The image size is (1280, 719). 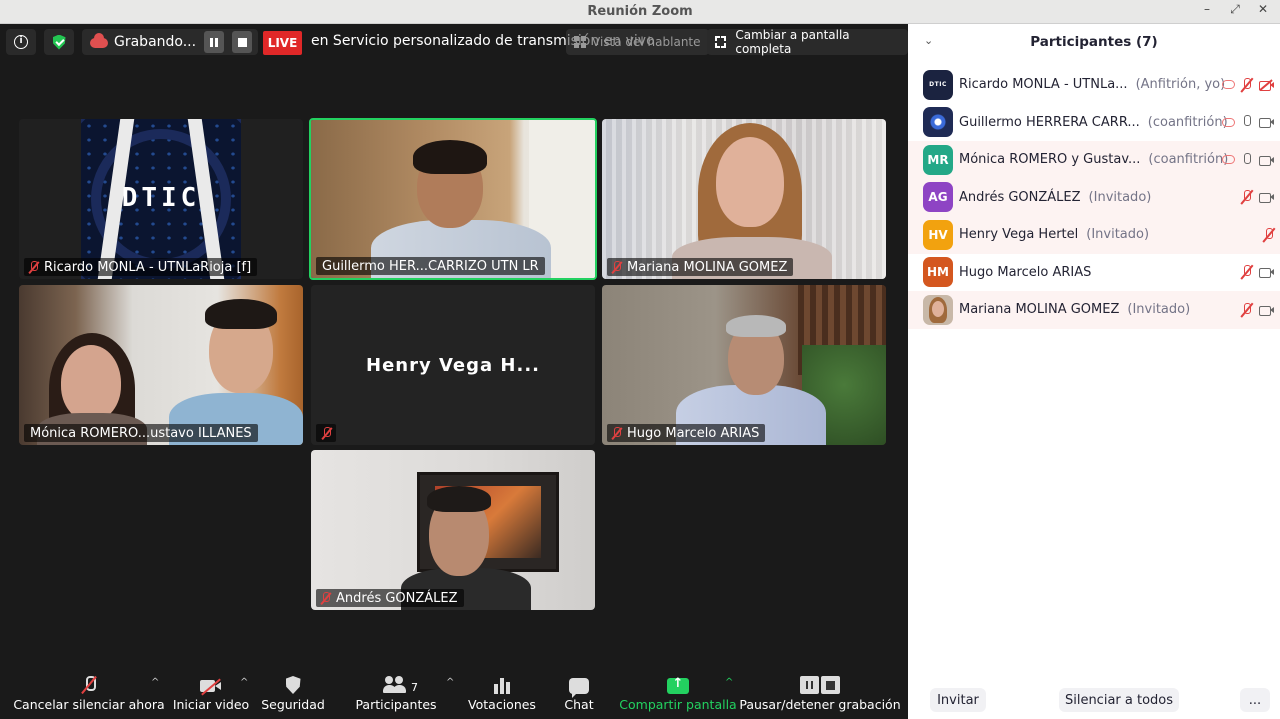 I want to click on tile-nametag: Andrés GONZÁLEZ, so click(x=390, y=598).